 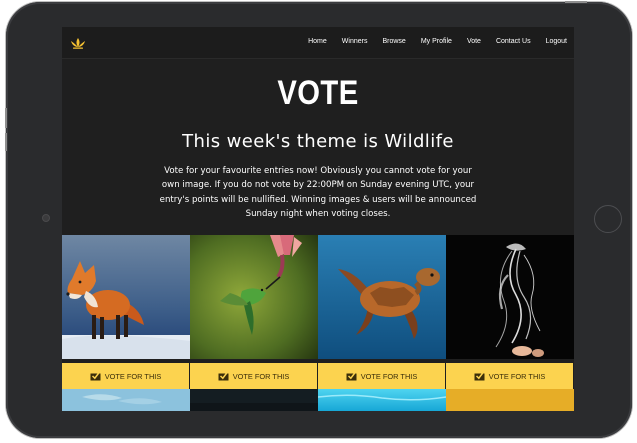 I want to click on nav-home: Home, so click(x=317, y=41).